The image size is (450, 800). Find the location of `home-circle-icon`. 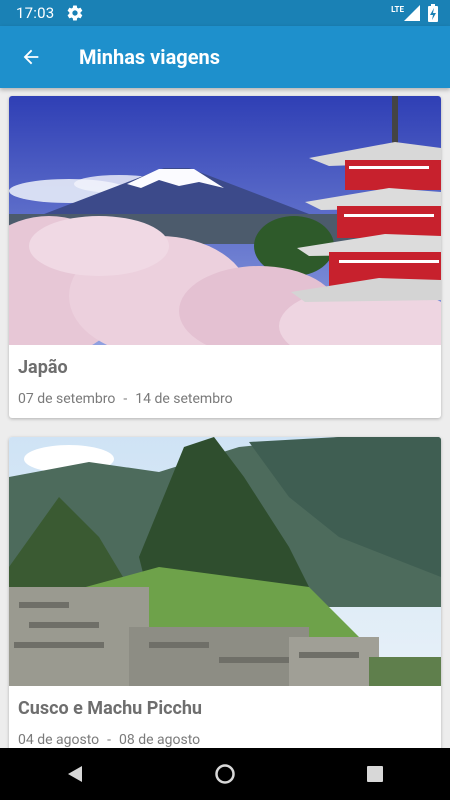

home-circle-icon is located at coordinates (225, 774).